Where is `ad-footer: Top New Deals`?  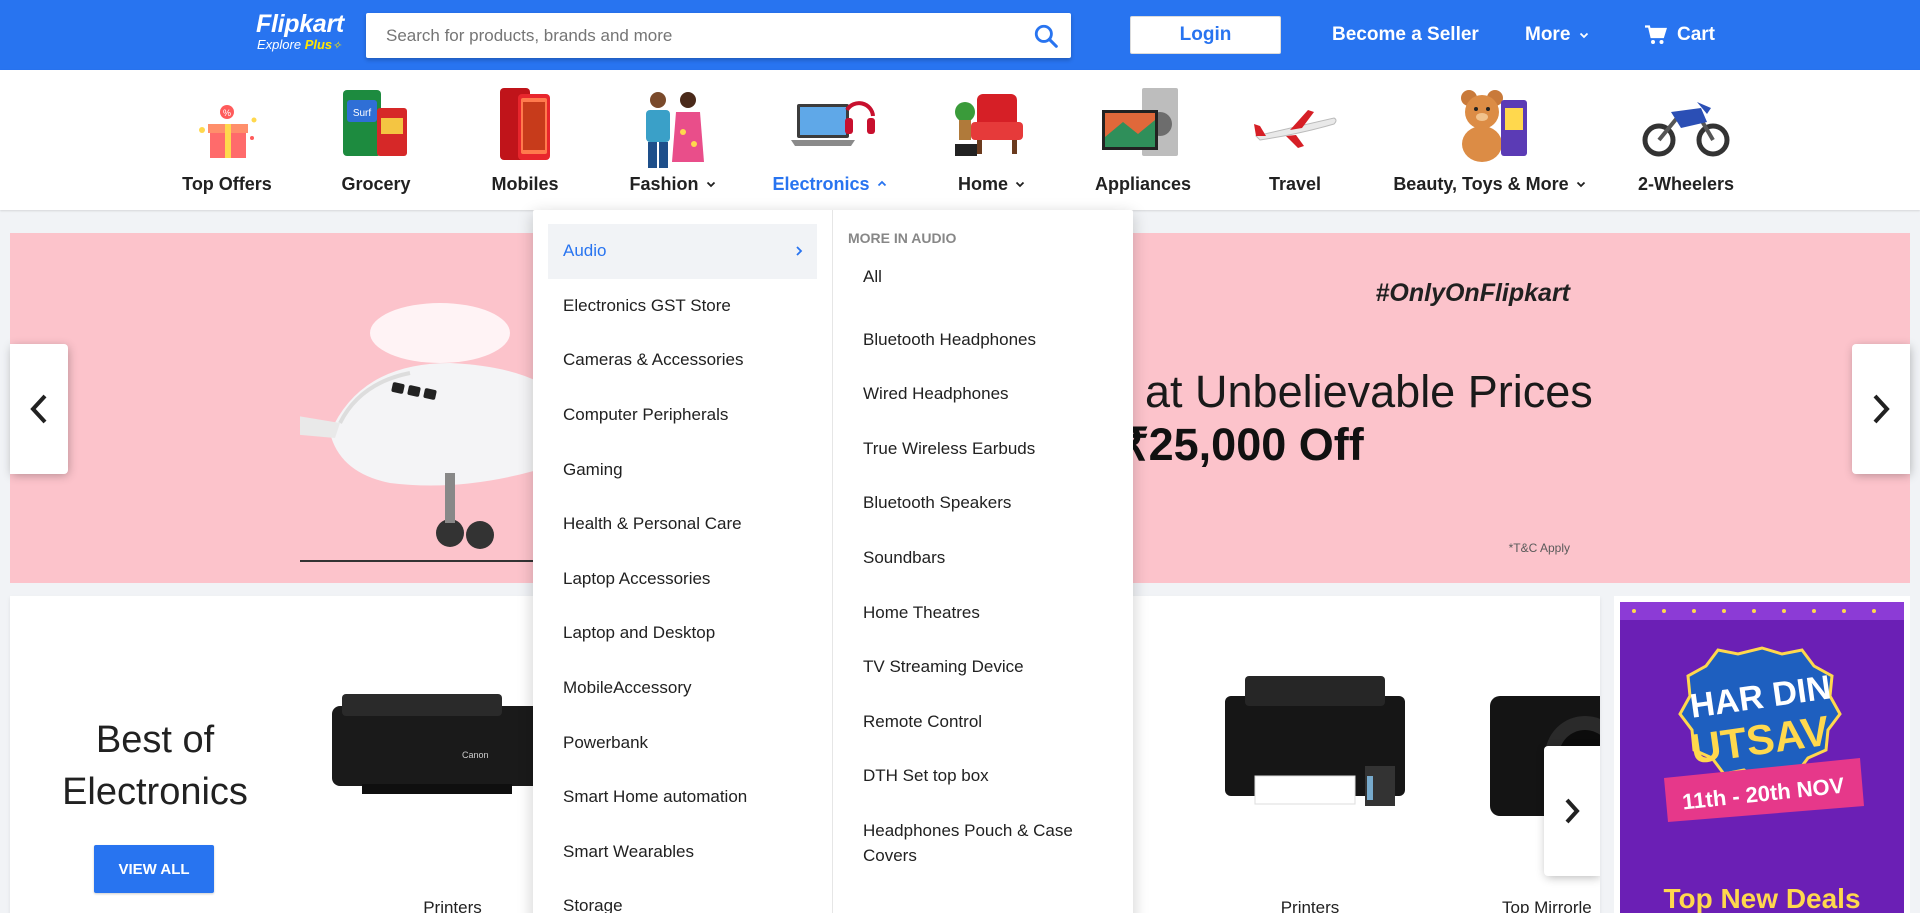 ad-footer: Top New Deals is located at coordinates (1761, 898).